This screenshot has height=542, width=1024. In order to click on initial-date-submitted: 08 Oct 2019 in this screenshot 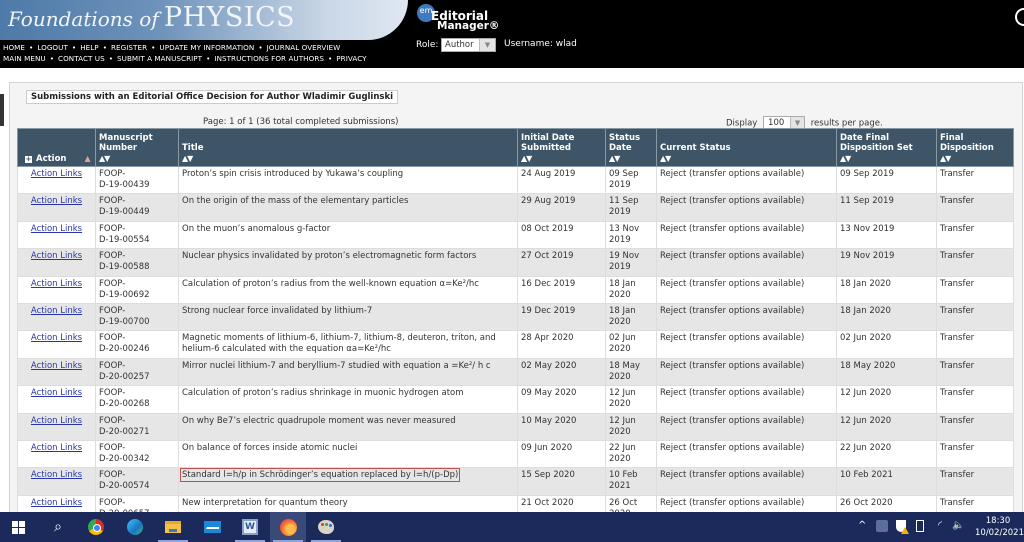, I will do `click(547, 228)`.